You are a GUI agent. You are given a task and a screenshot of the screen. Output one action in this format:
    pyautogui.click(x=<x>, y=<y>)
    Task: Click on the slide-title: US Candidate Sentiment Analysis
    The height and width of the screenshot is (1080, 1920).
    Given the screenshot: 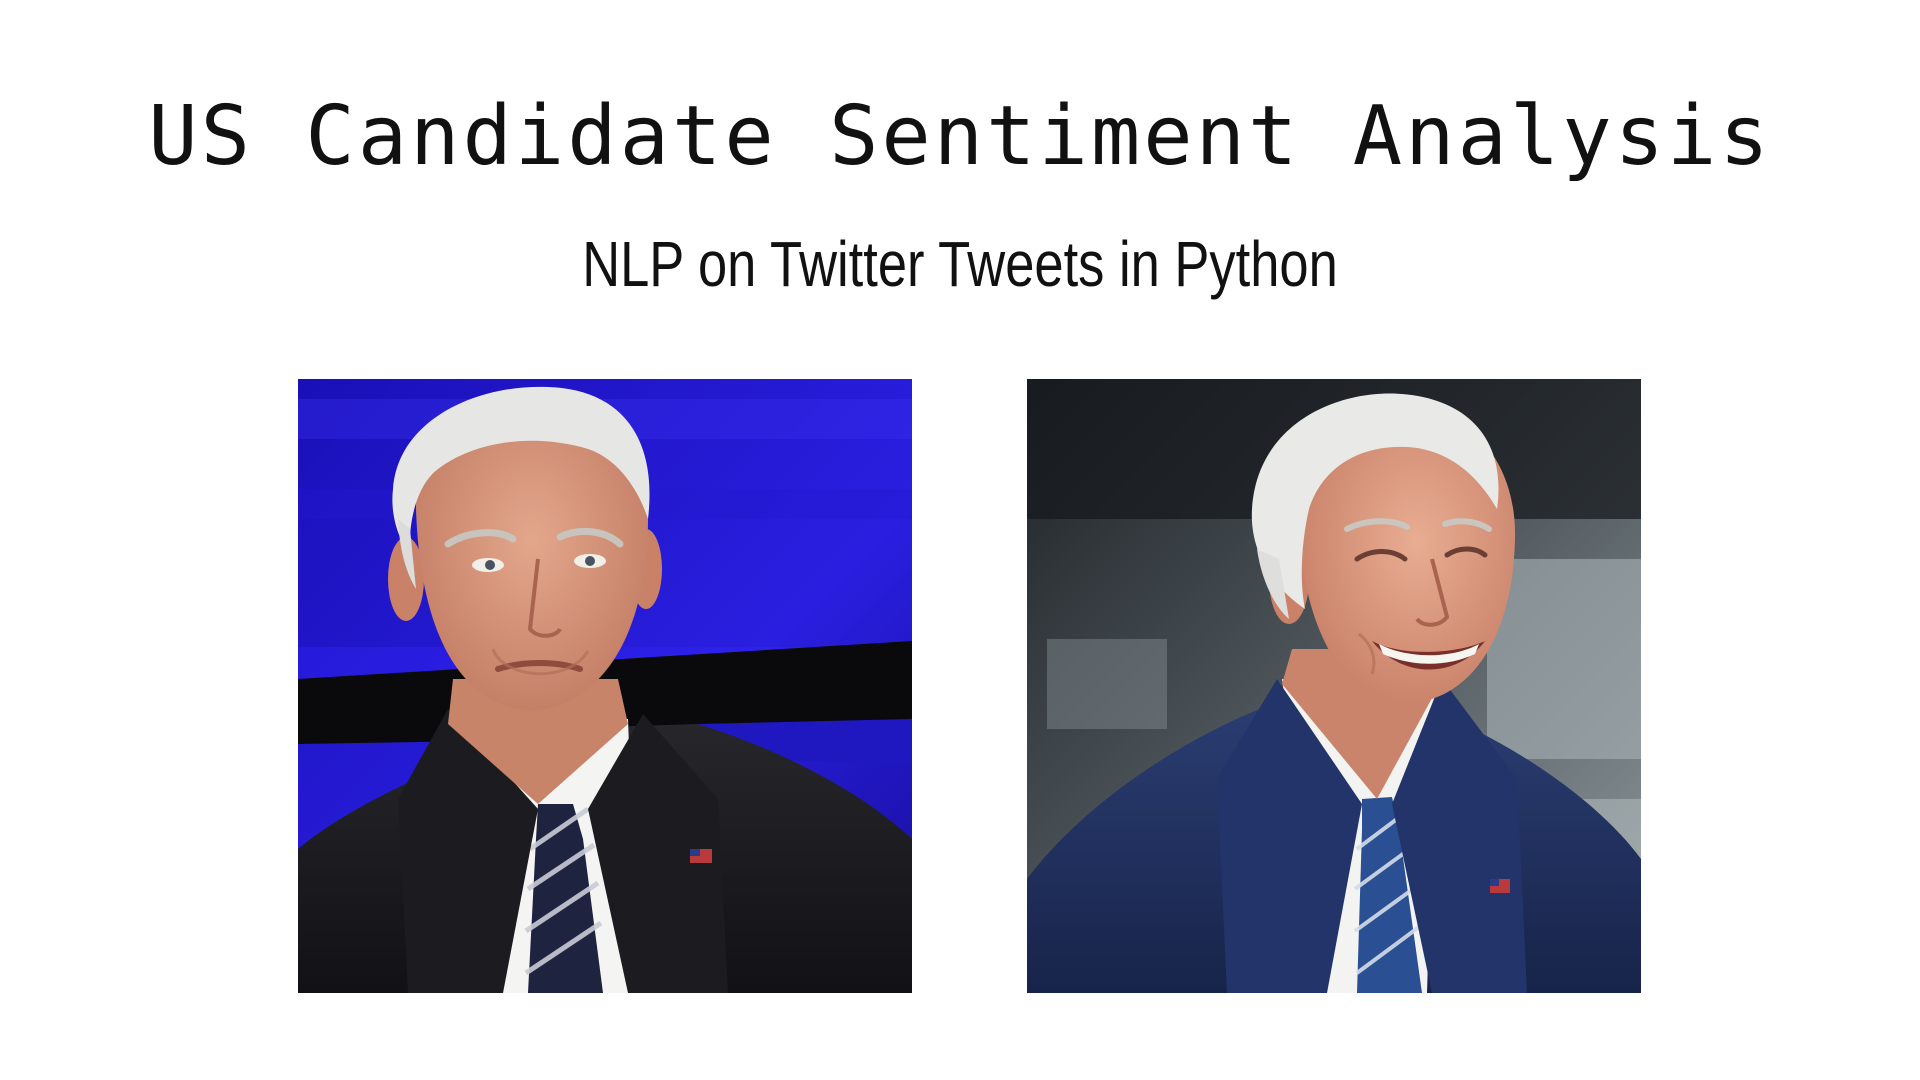 What is the action you would take?
    pyautogui.click(x=960, y=136)
    